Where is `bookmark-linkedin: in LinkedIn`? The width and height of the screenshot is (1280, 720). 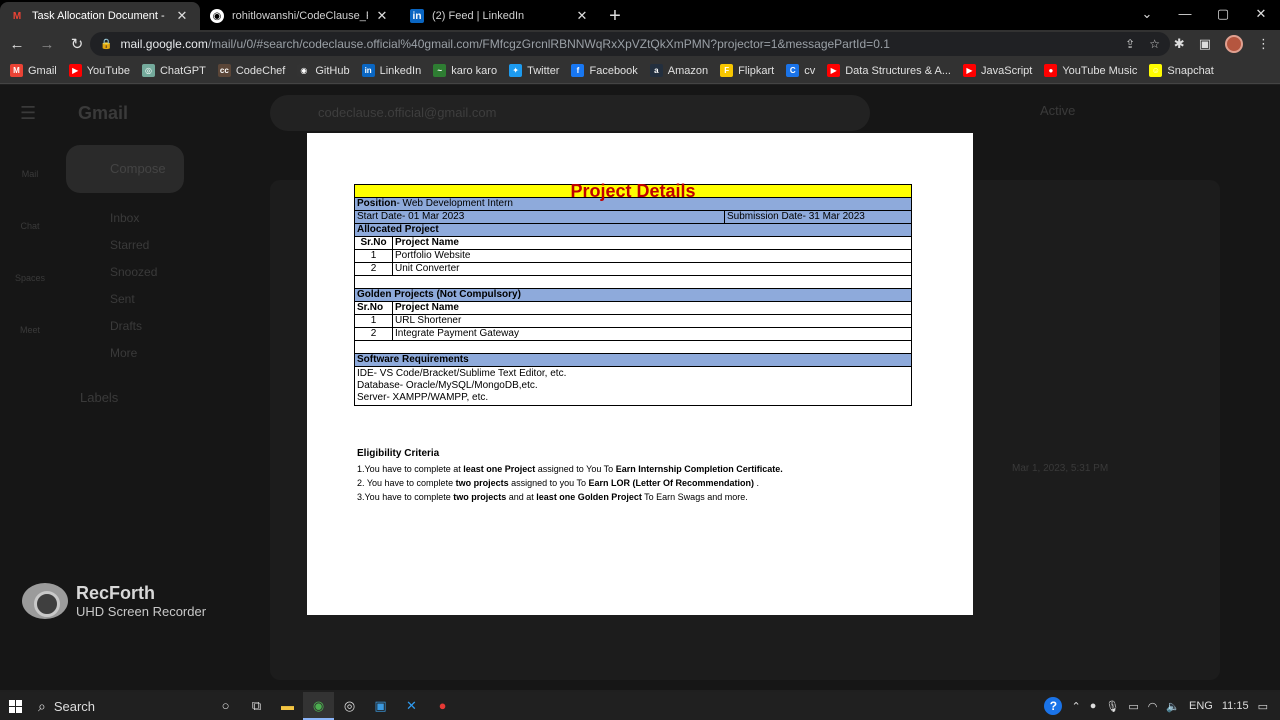
bookmark-linkedin: in LinkedIn is located at coordinates (391, 70).